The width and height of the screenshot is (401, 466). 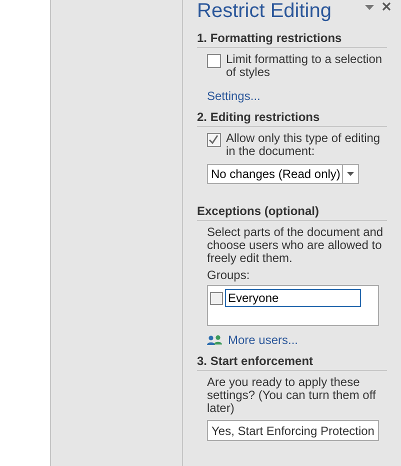 I want to click on caret-icon, so click(x=350, y=174).